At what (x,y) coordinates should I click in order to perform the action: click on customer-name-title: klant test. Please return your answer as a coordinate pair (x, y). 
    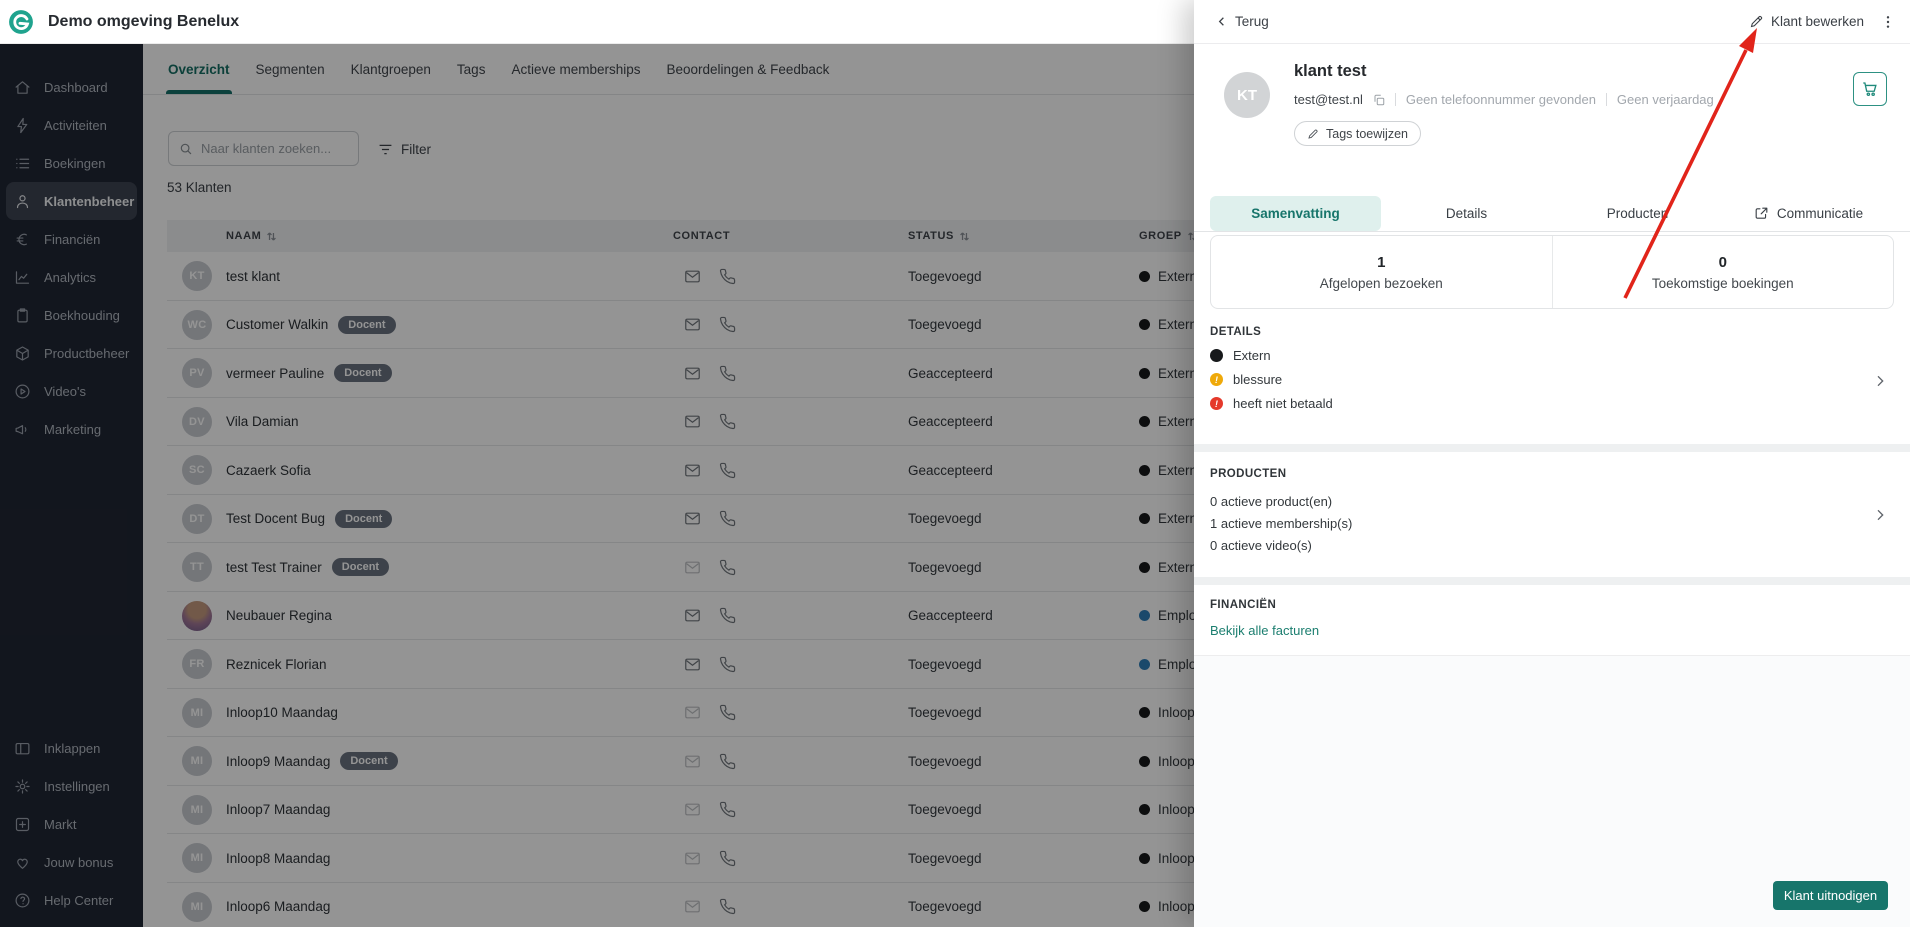
    Looking at the image, I should click on (1330, 71).